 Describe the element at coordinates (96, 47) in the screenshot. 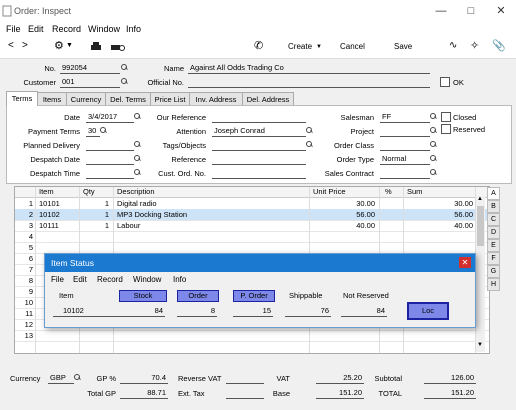

I see `printer-icon` at that location.